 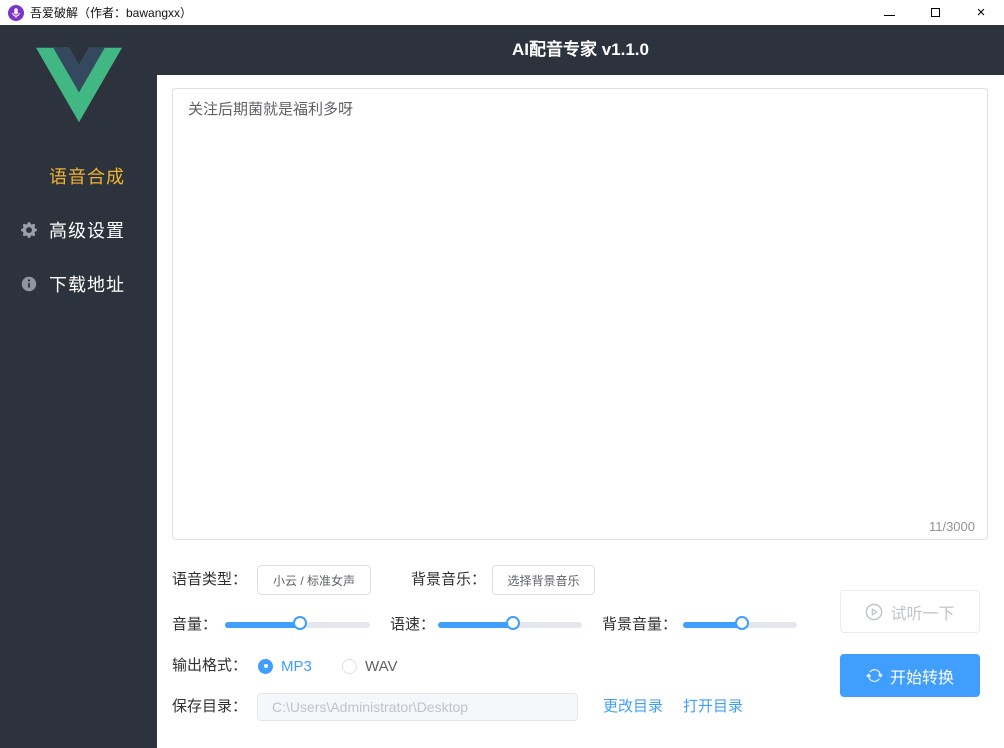 What do you see at coordinates (210, 706) in the screenshot?
I see `save-dir-label: 保存目录：` at bounding box center [210, 706].